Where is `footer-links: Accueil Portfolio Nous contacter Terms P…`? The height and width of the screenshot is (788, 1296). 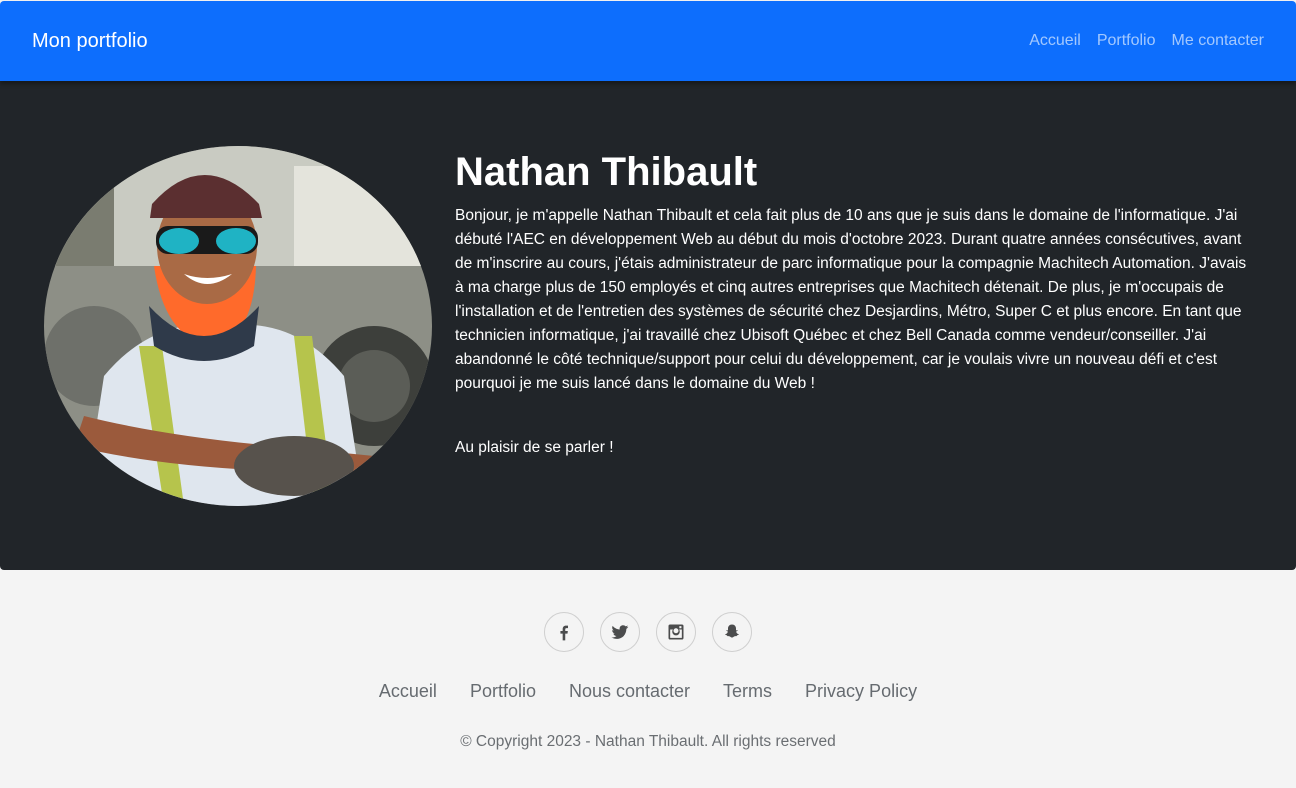
footer-links: Accueil Portfolio Nous contacter Terms P… is located at coordinates (648, 691).